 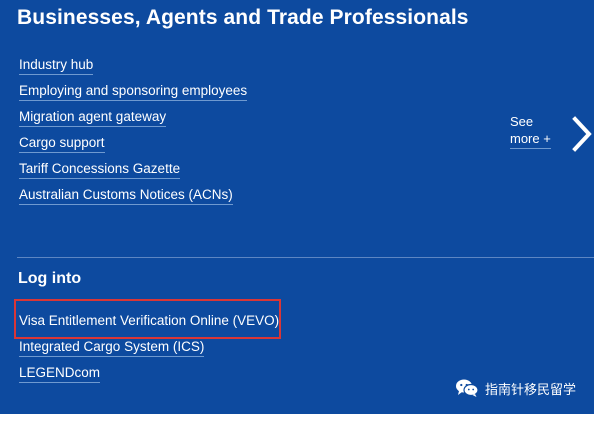 What do you see at coordinates (467, 388) in the screenshot?
I see `wechat-icon` at bounding box center [467, 388].